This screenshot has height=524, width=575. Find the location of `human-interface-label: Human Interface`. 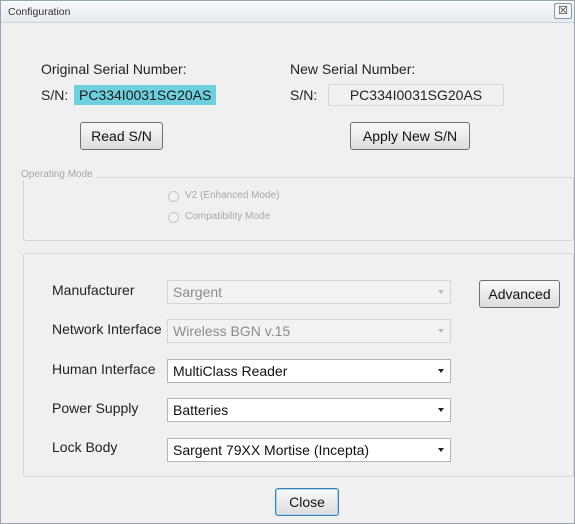

human-interface-label: Human Interface is located at coordinates (104, 369).